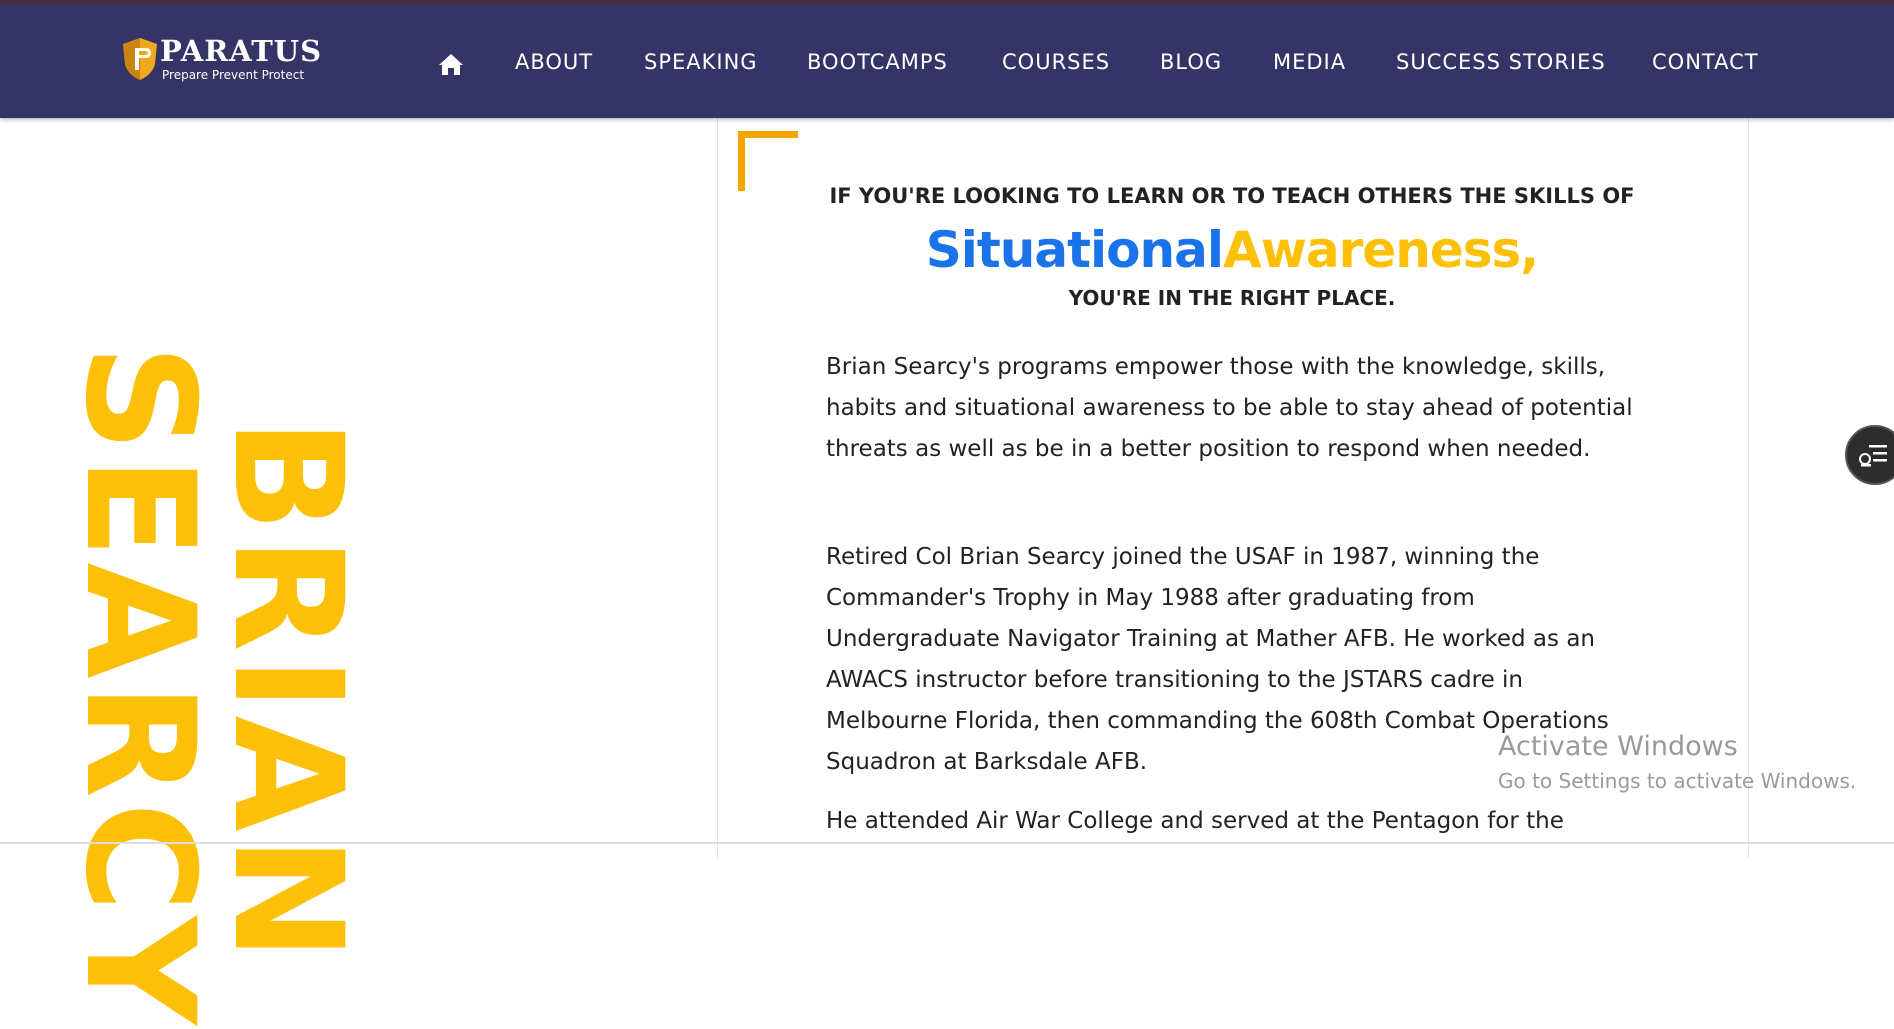 The image size is (1894, 1029). What do you see at coordinates (701, 62) in the screenshot?
I see `nav-speaking: SPEAKING` at bounding box center [701, 62].